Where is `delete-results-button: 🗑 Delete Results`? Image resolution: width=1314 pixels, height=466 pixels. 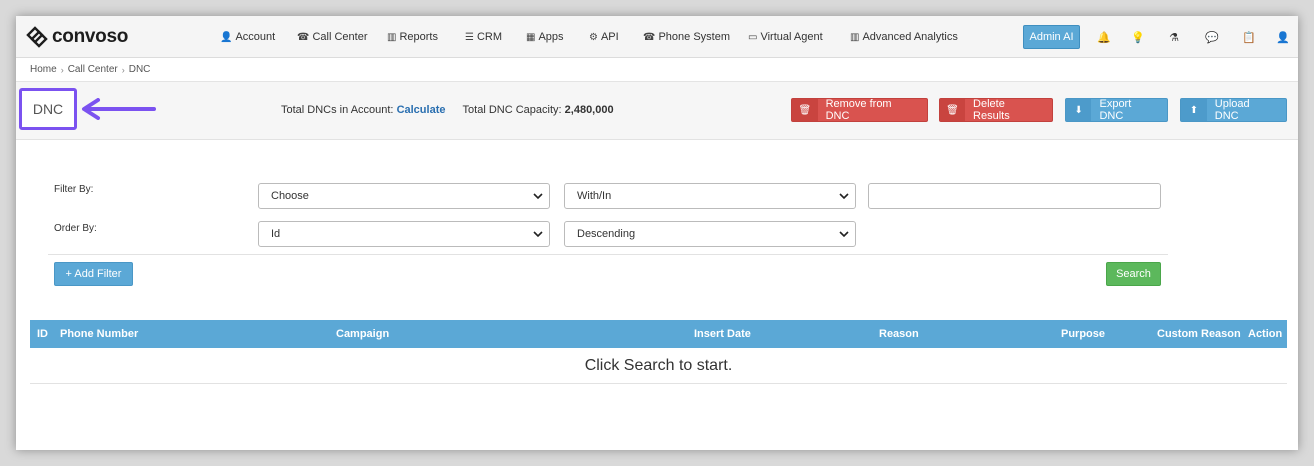
delete-results-button: 🗑 Delete Results is located at coordinates (996, 110).